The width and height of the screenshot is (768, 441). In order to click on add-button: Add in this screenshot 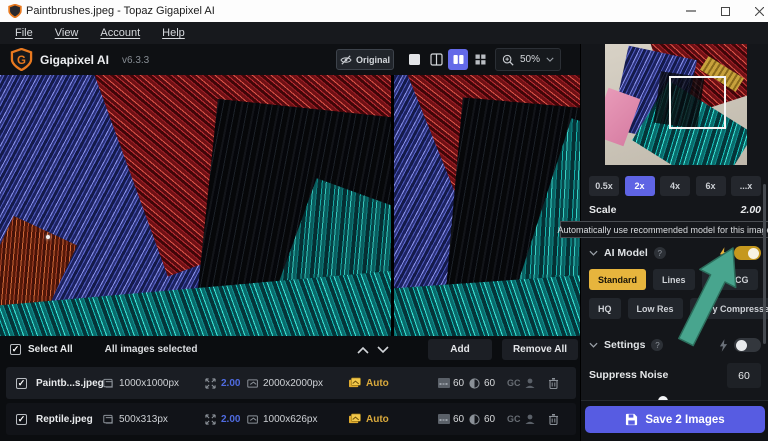, I will do `click(460, 349)`.